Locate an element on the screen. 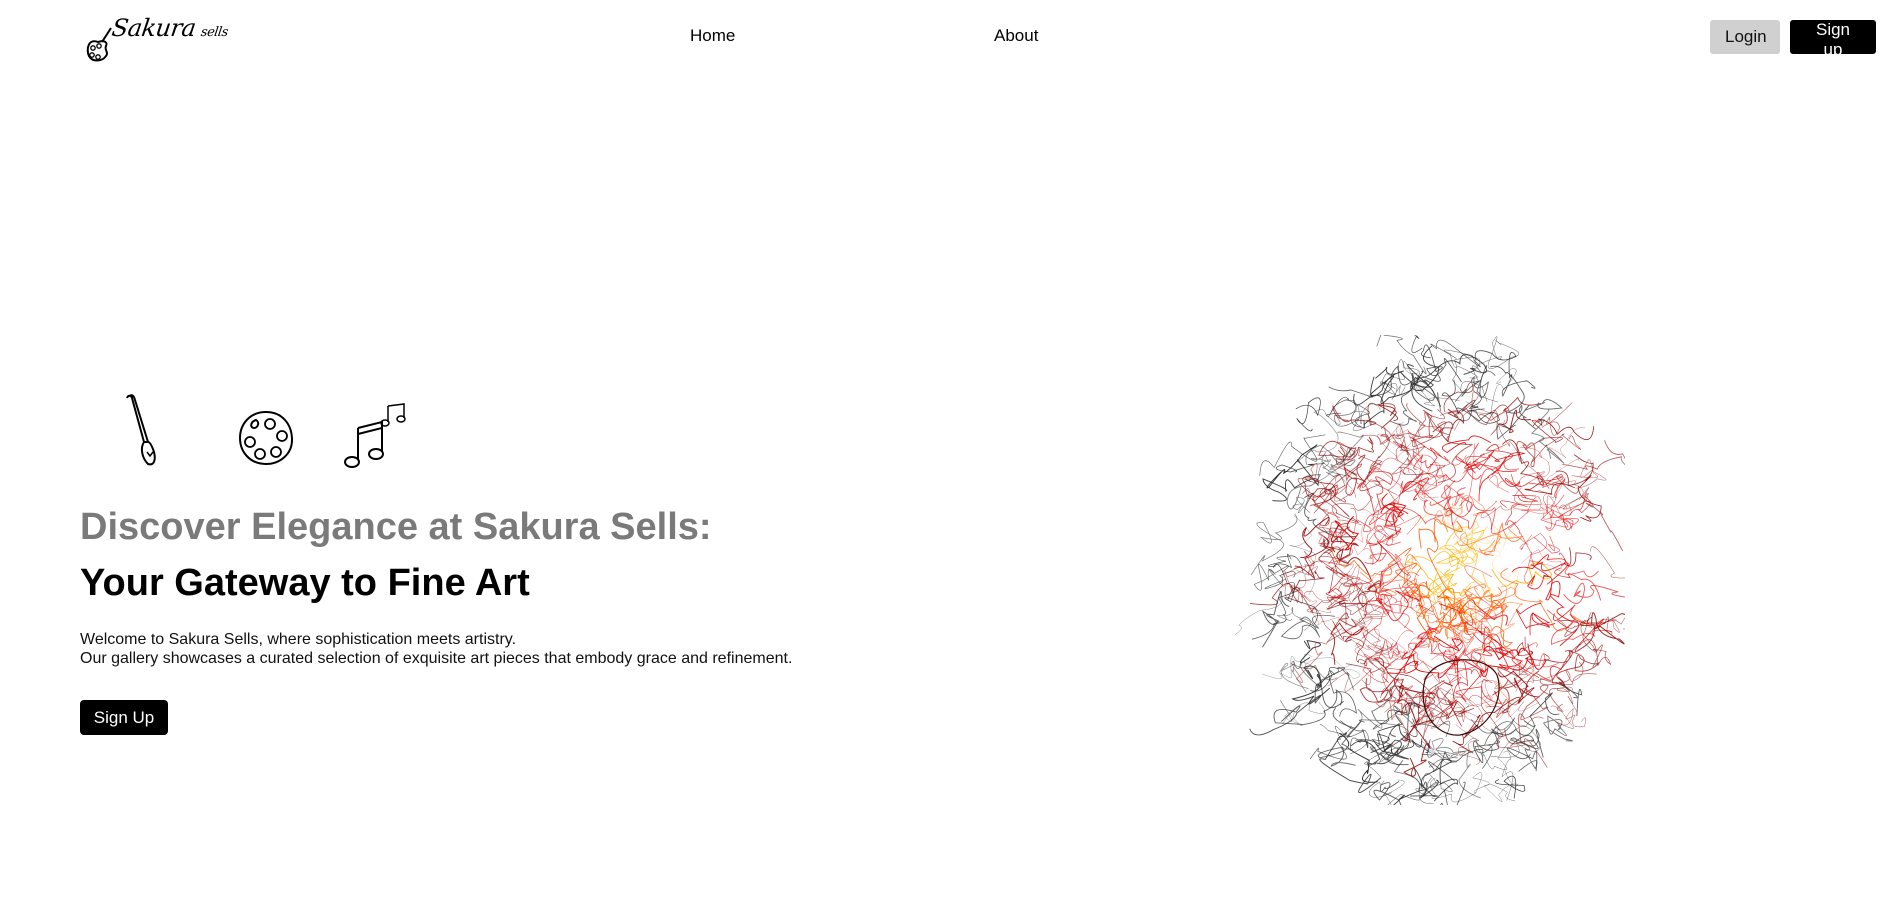  nav-home-link: Home is located at coordinates (712, 36).